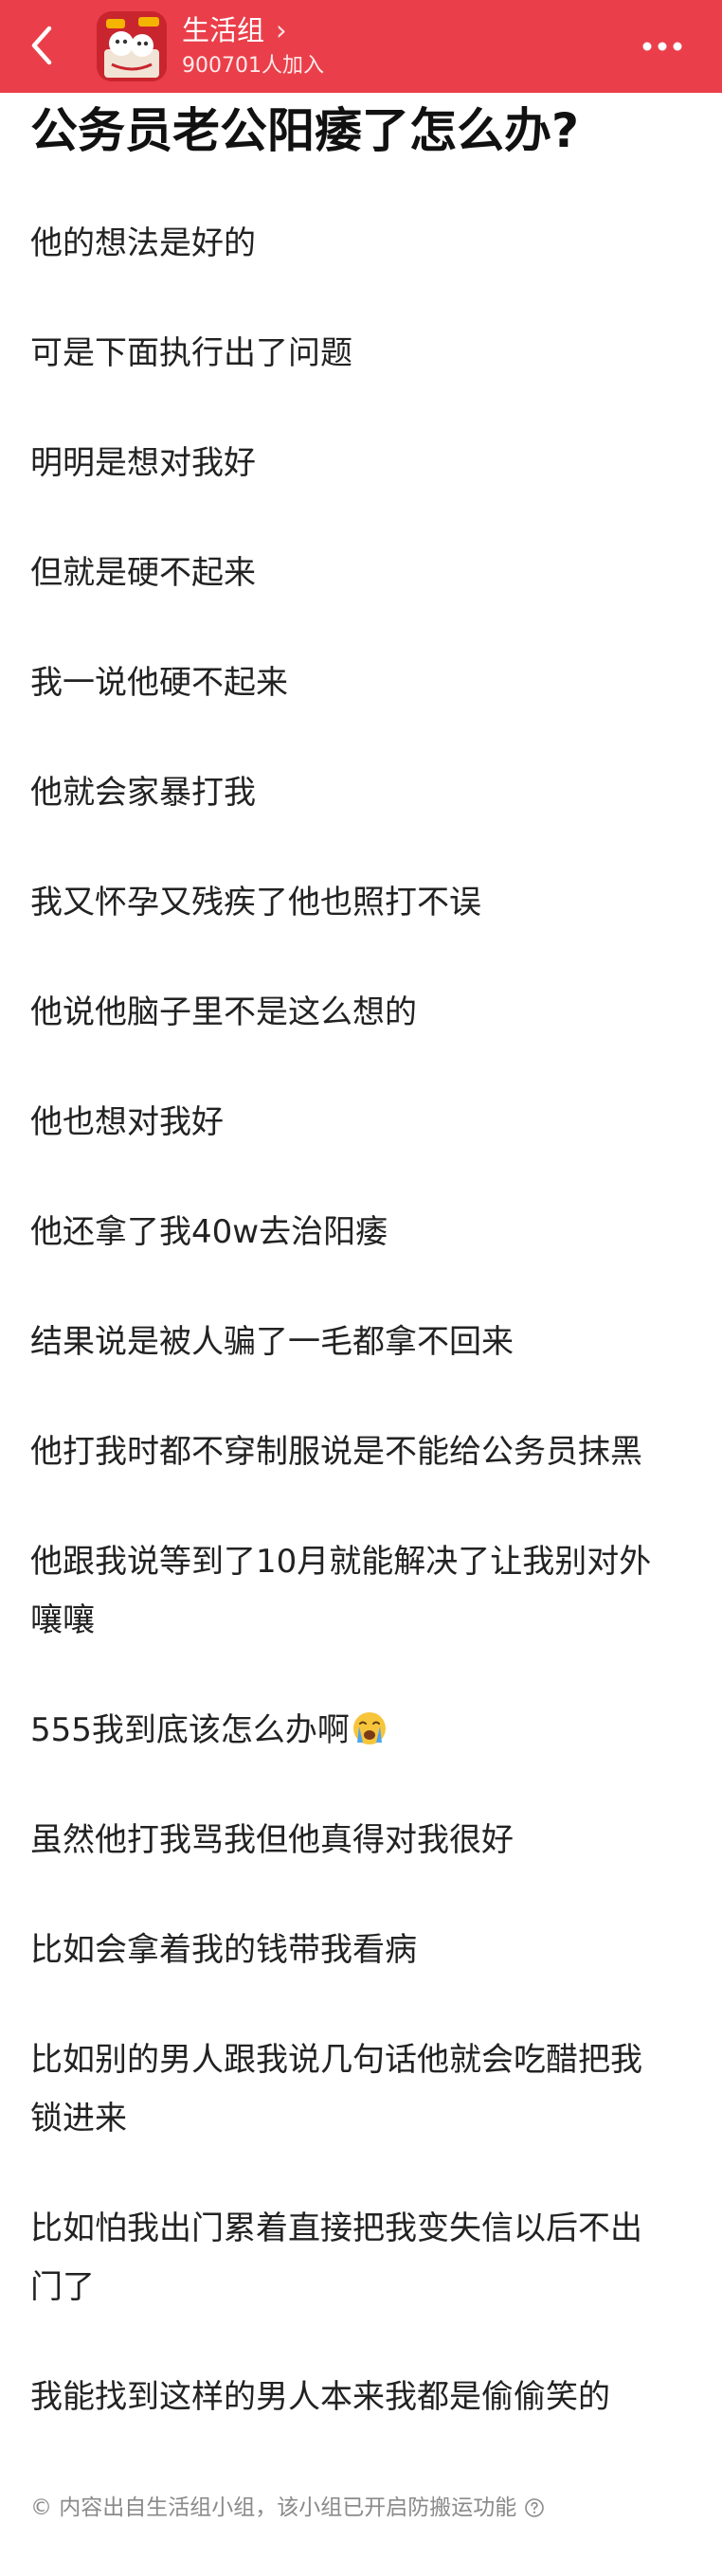  I want to click on group-avatar-image, so click(132, 46).